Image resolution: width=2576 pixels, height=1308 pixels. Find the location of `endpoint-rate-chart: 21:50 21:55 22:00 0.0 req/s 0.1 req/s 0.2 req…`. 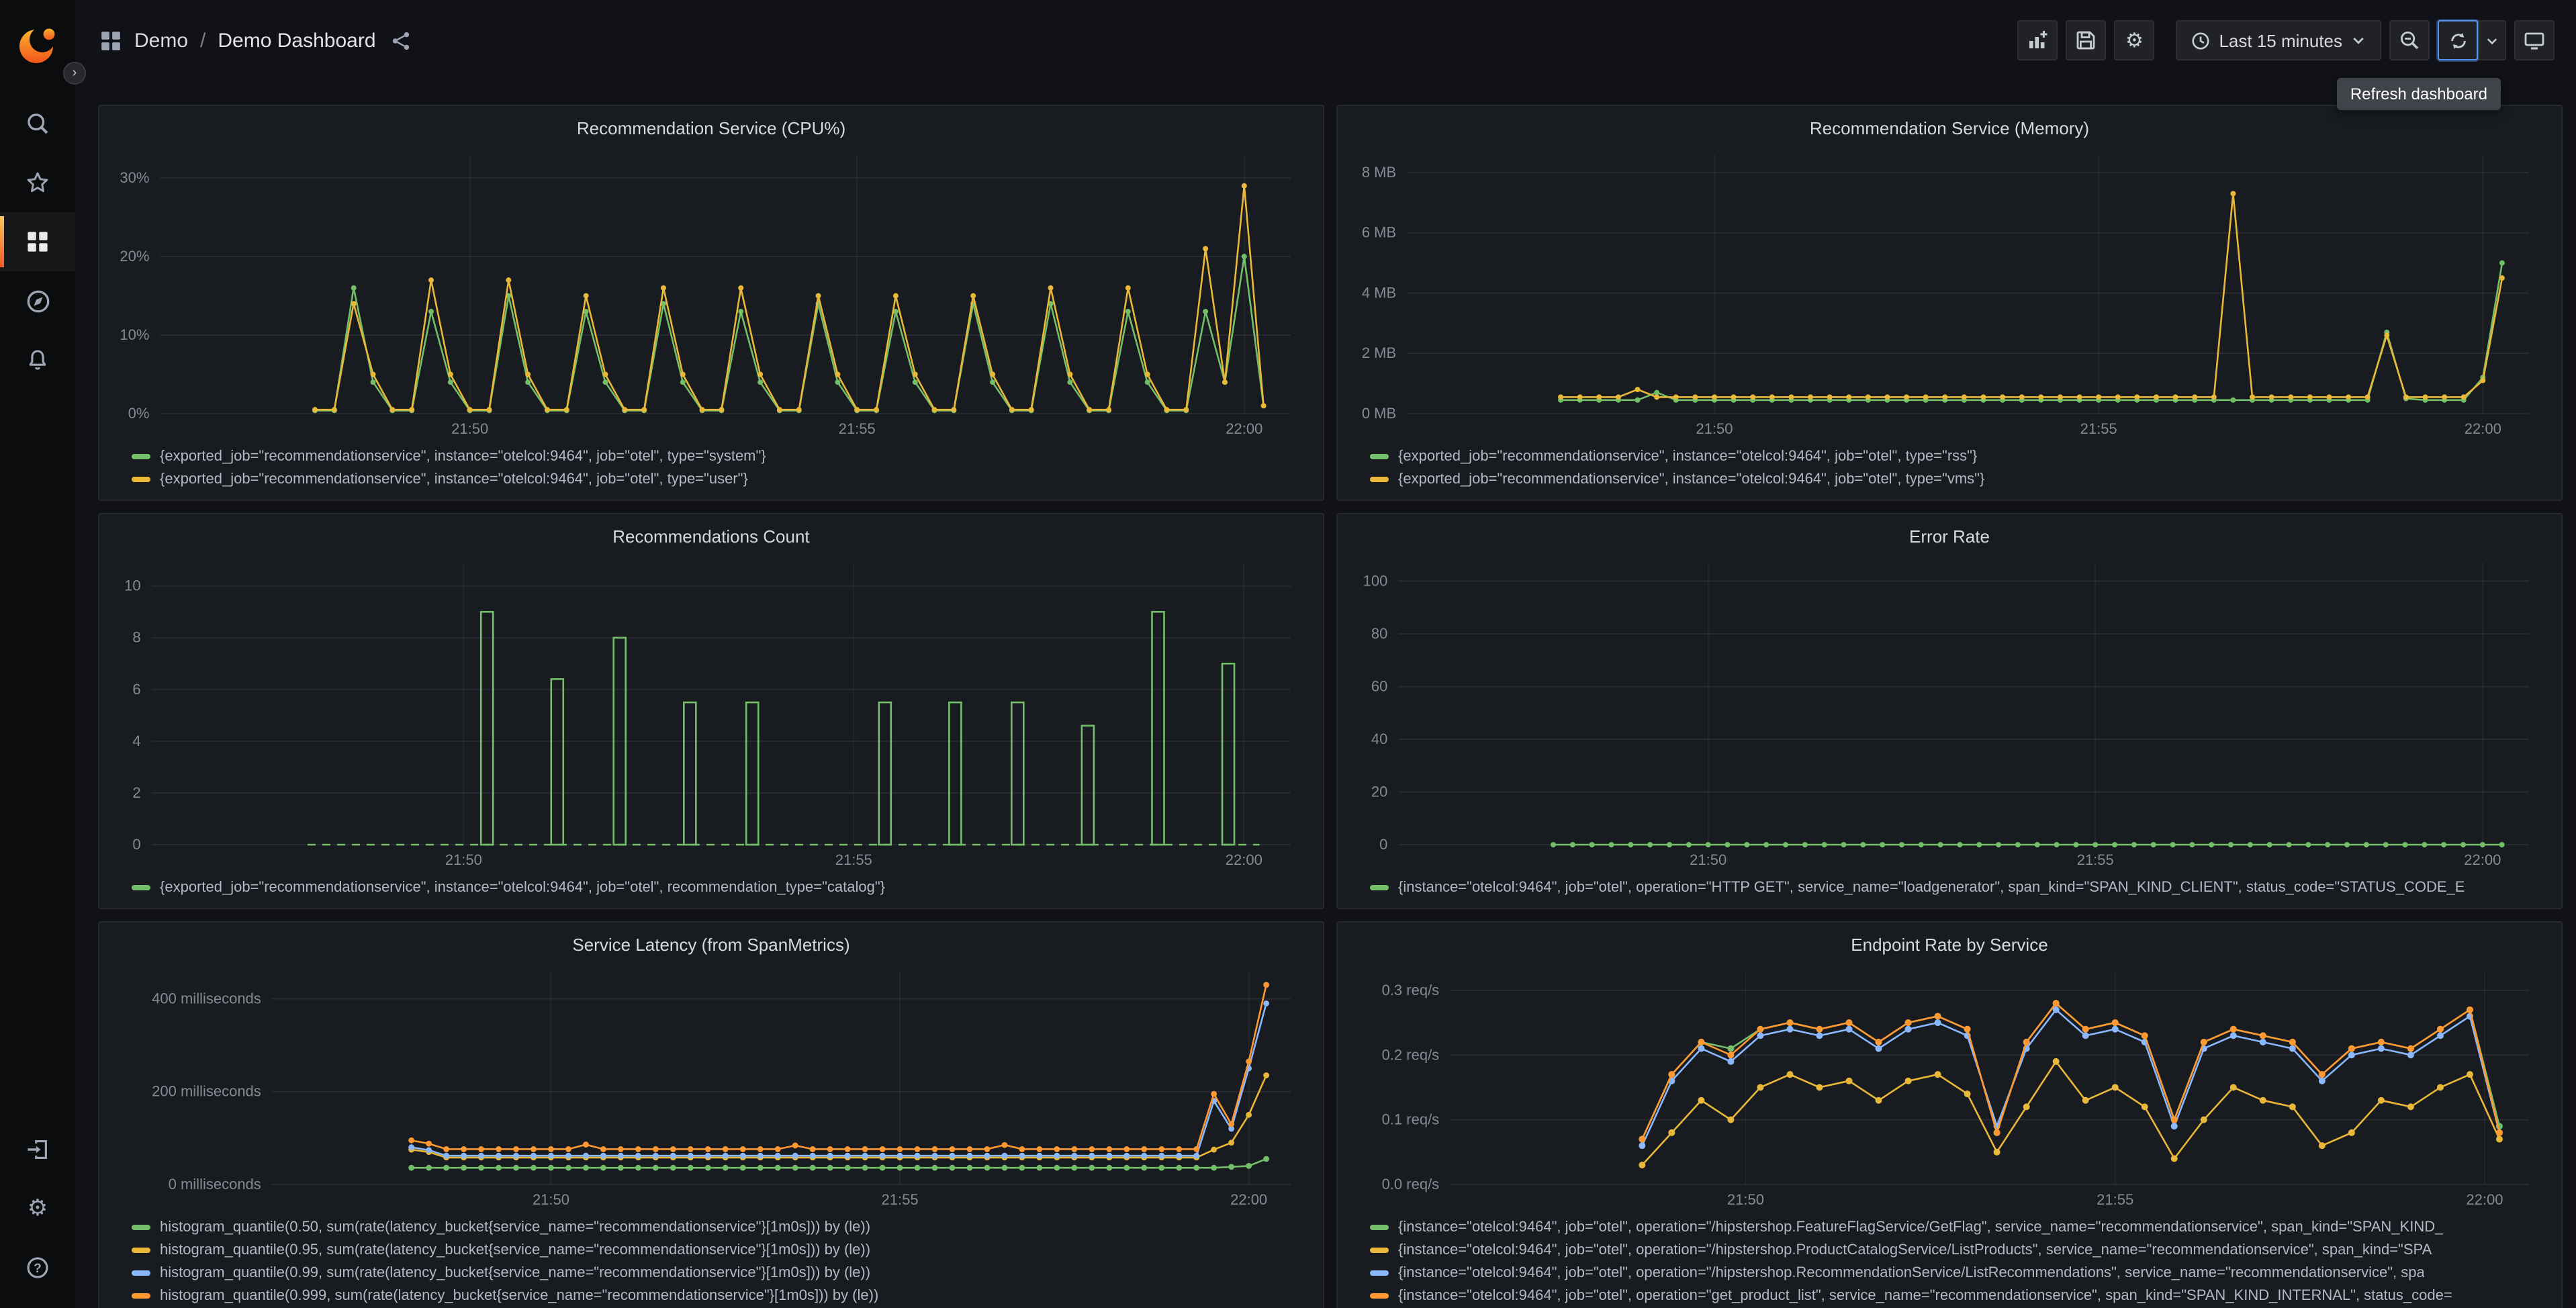

endpoint-rate-chart: 21:50 21:55 22:00 0.0 req/s 0.1 req/s 0.2 req… is located at coordinates (1949, 1086).